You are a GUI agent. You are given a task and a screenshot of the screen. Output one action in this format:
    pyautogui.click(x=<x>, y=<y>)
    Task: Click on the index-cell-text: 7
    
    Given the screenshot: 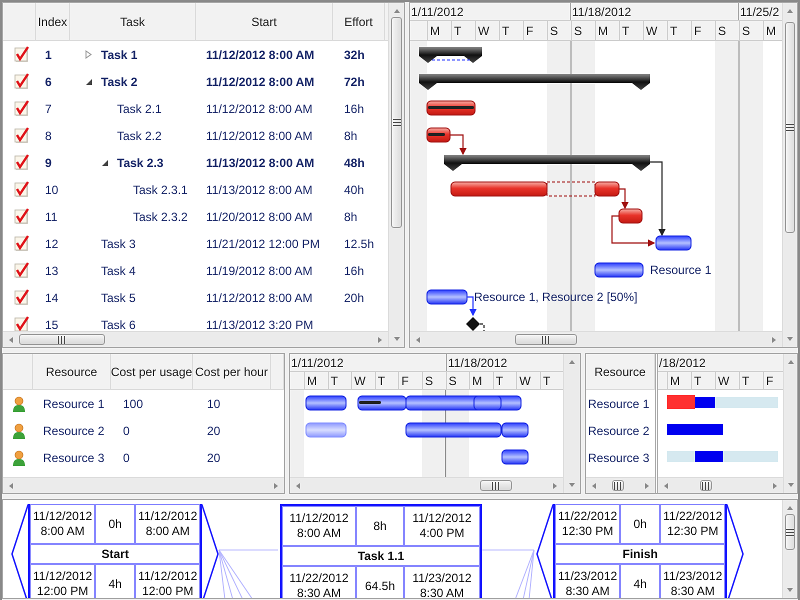 What is the action you would take?
    pyautogui.click(x=48, y=109)
    